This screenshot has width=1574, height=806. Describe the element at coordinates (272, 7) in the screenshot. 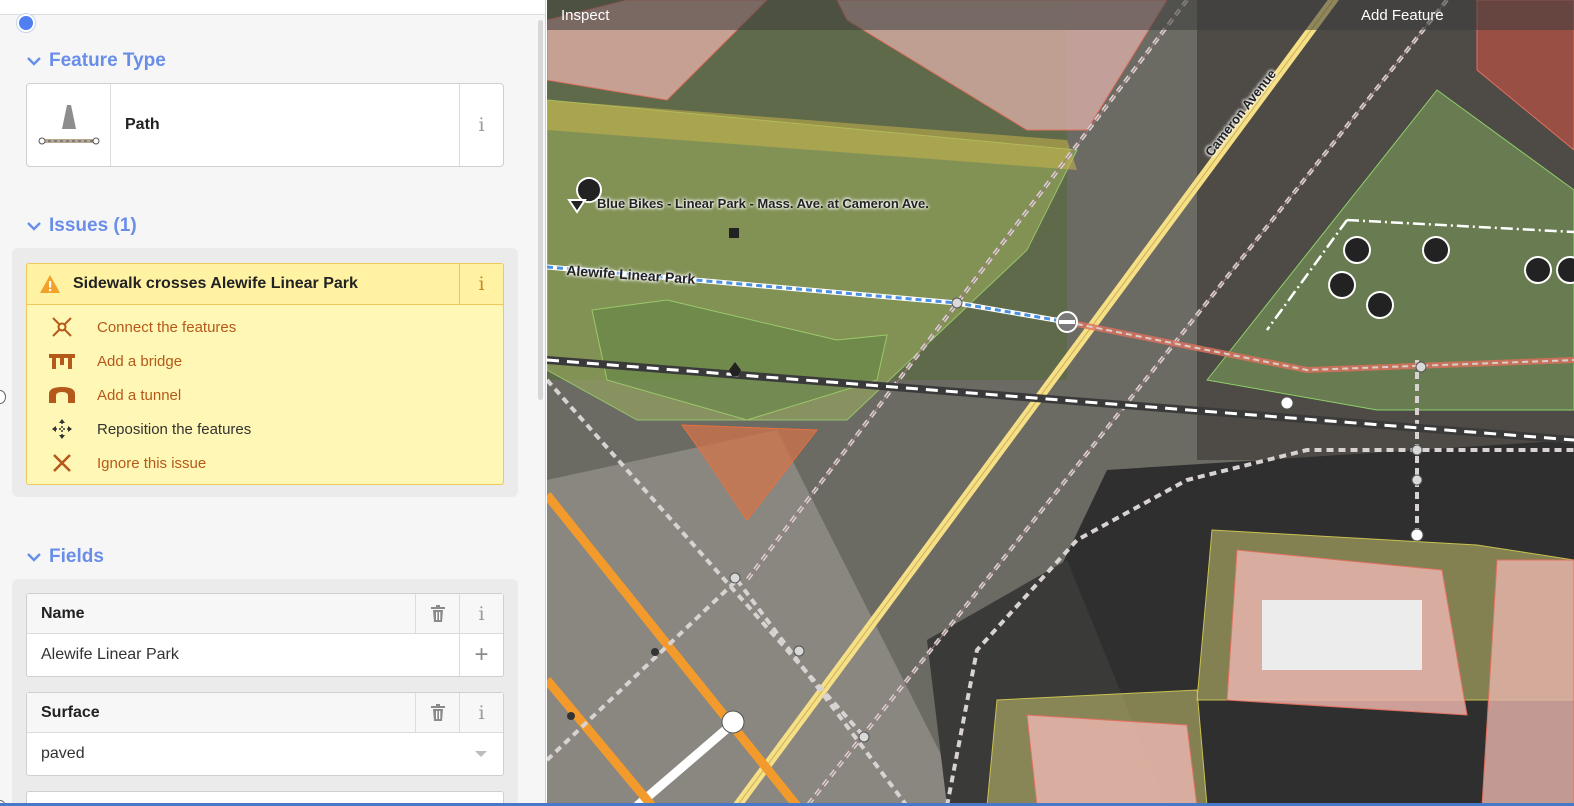

I see `sidebar-top-strip` at that location.